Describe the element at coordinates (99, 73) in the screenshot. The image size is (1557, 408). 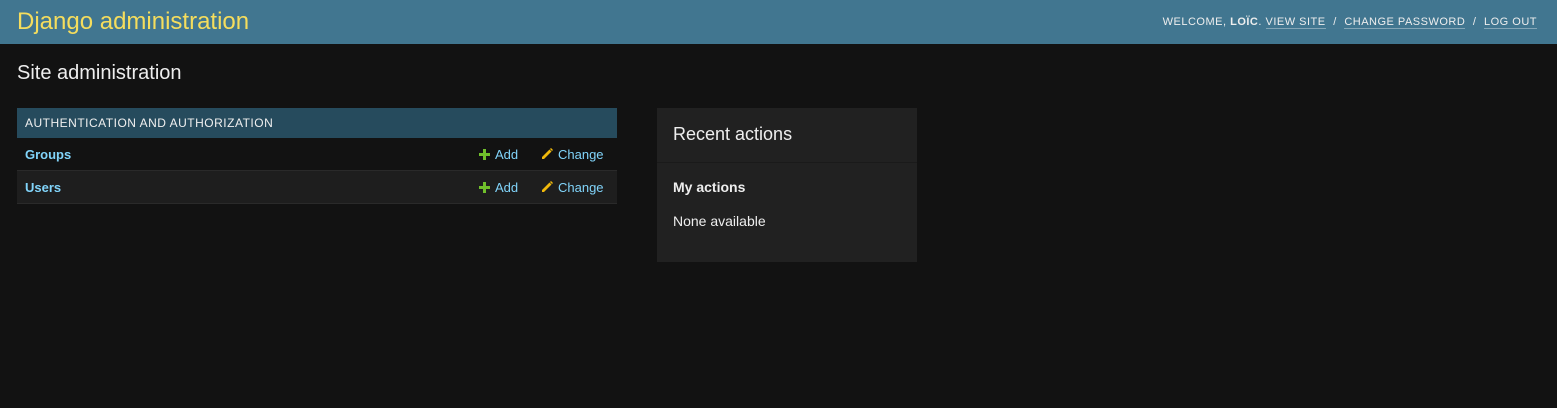
I see `page-title: Site administration` at that location.